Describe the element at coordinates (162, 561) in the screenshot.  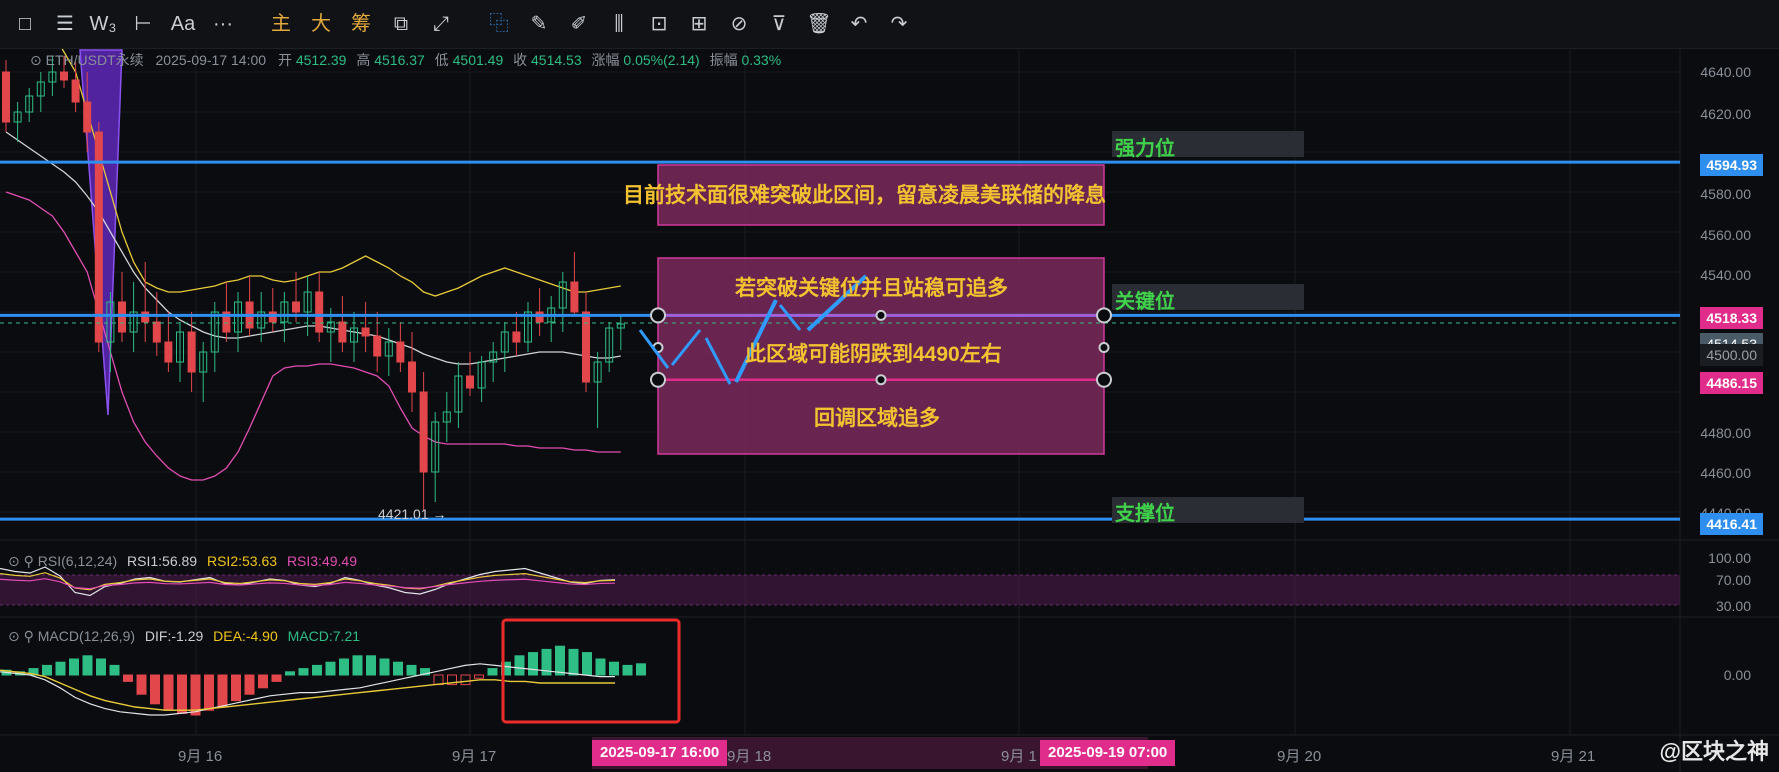
I see `rsi1-value: RSI1:56.89` at that location.